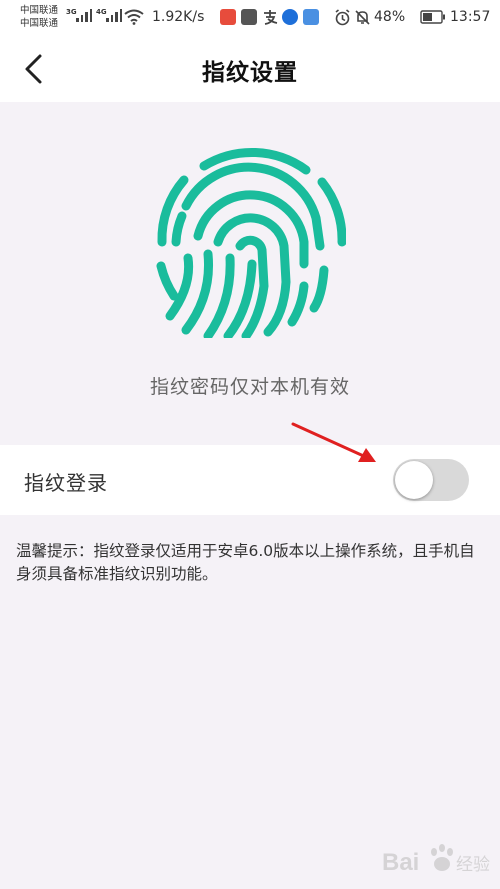  What do you see at coordinates (390, 17) in the screenshot?
I see `battery-percent: 48%` at bounding box center [390, 17].